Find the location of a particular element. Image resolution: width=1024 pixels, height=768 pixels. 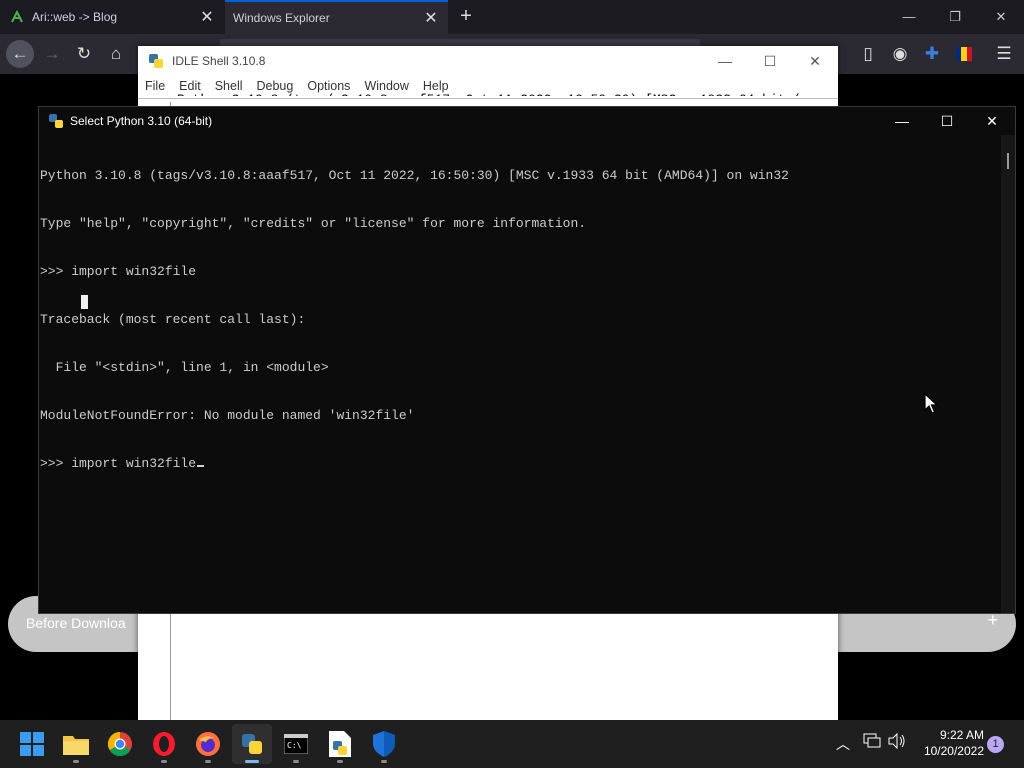

sidebar-icon: ▯ is located at coordinates (868, 54).